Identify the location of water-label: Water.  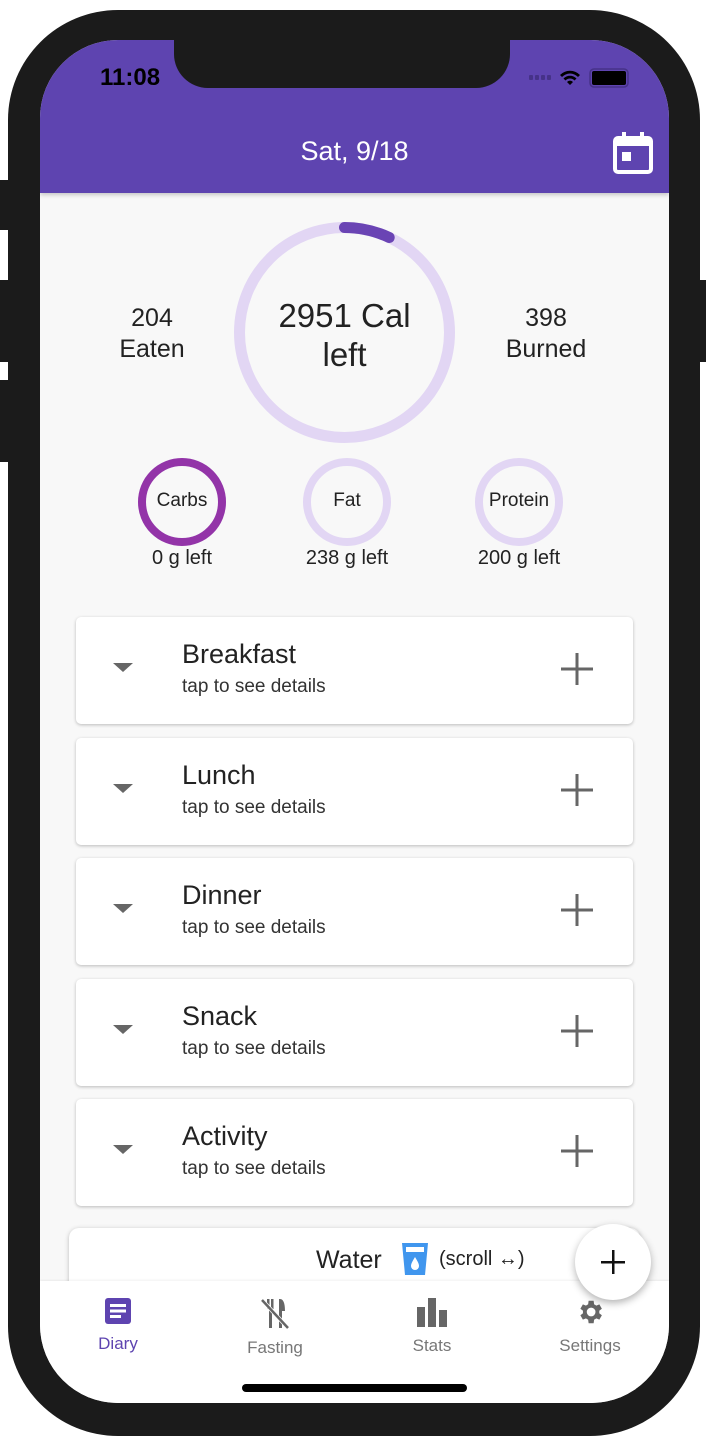
(349, 1260).